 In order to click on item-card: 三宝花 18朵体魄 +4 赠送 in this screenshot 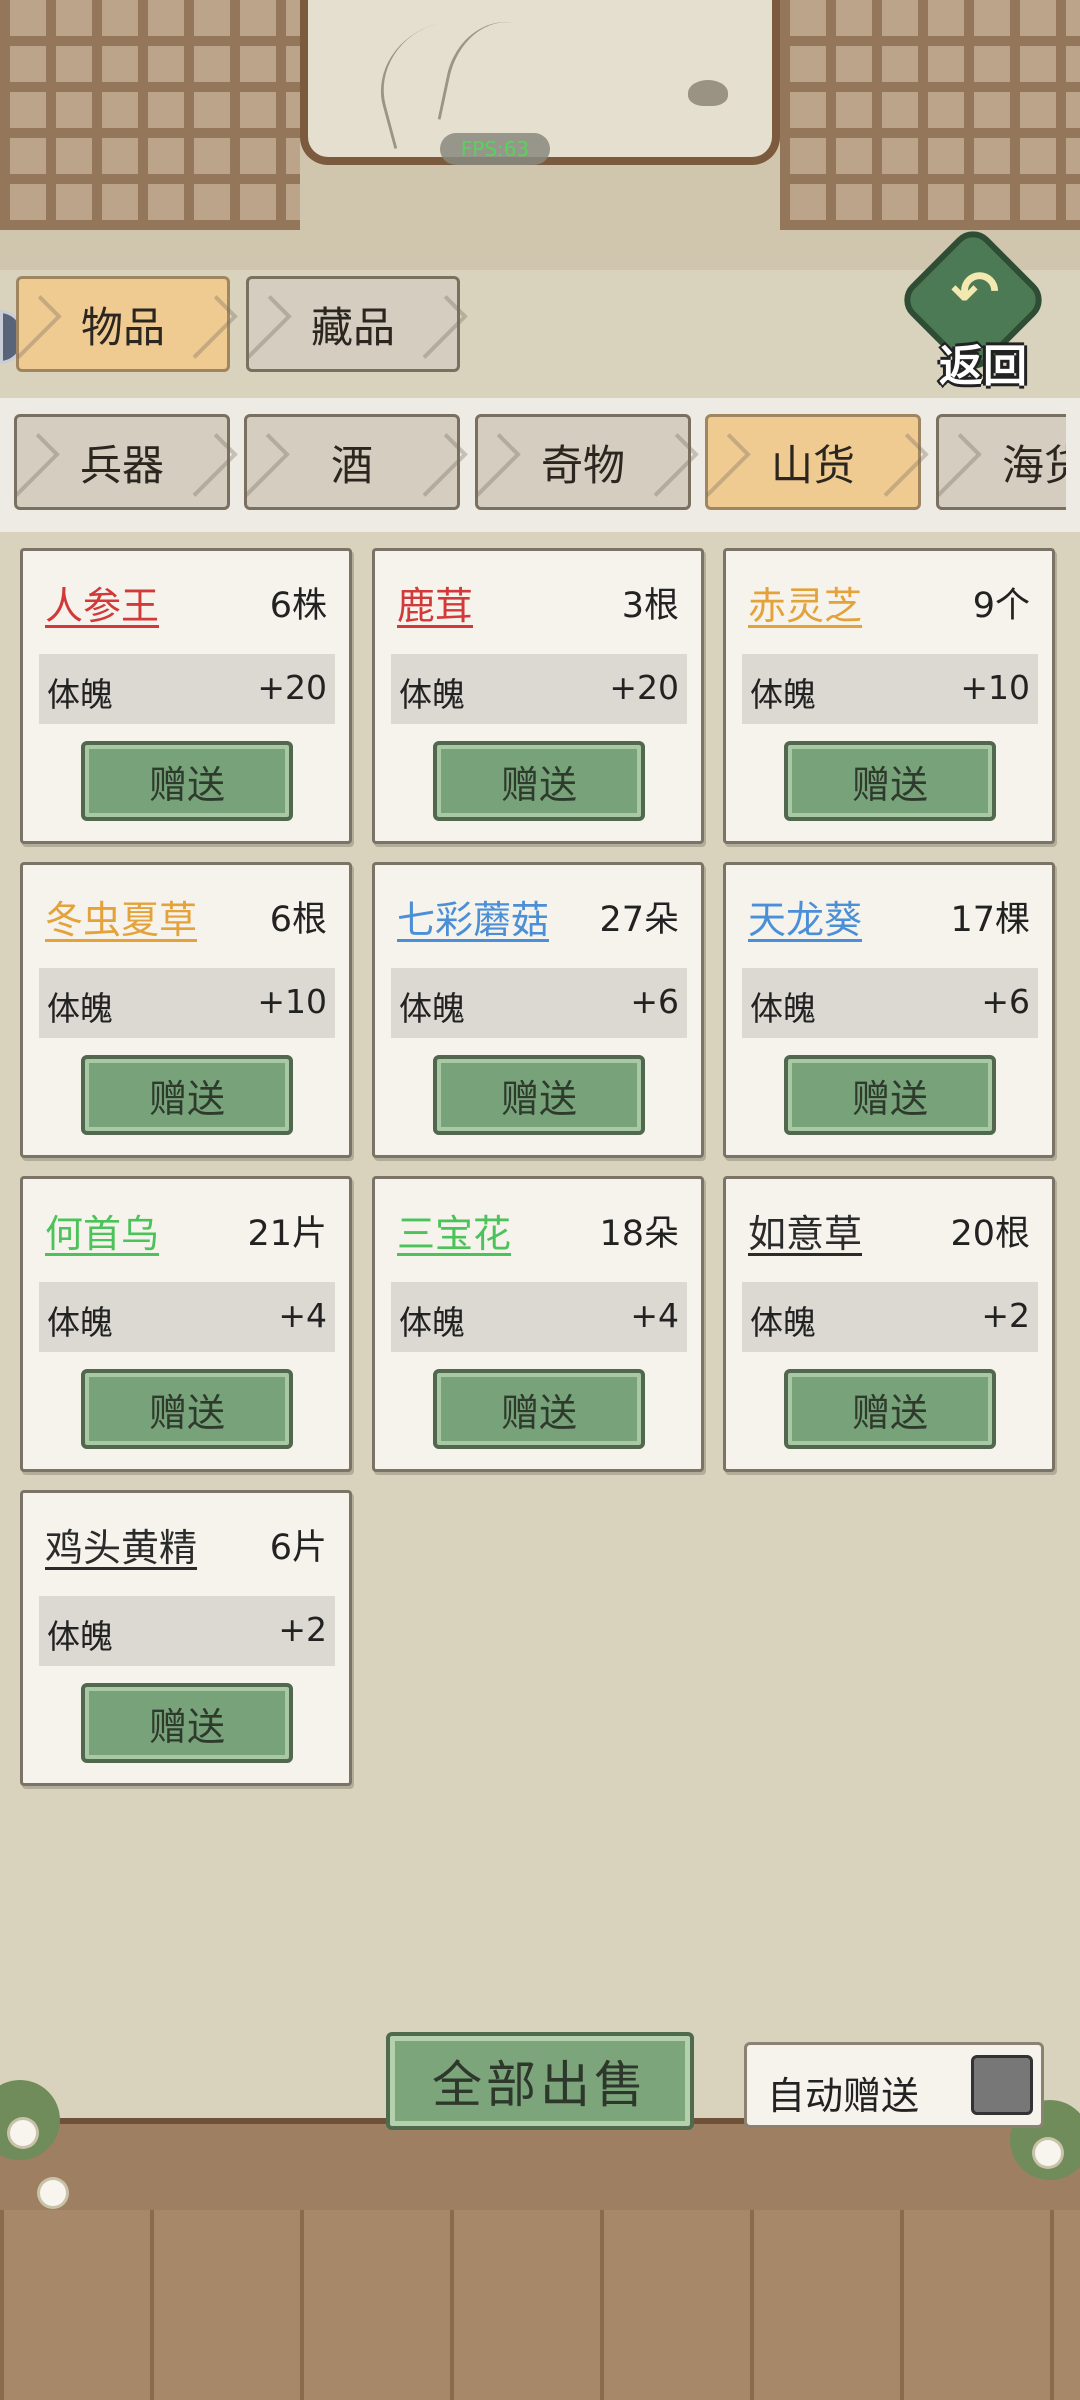, I will do `click(538, 1324)`.